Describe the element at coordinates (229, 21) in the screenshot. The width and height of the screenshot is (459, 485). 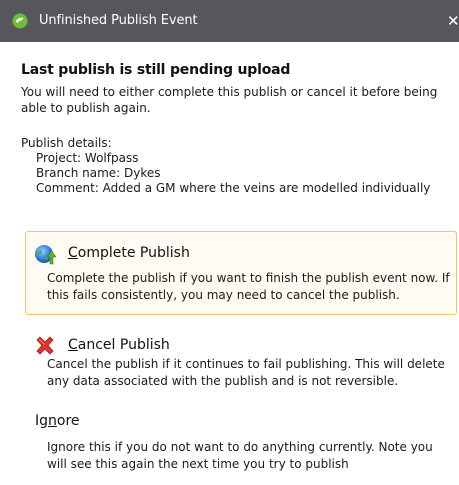
I see `title-bar: Unfinished Publish Event ✕` at that location.